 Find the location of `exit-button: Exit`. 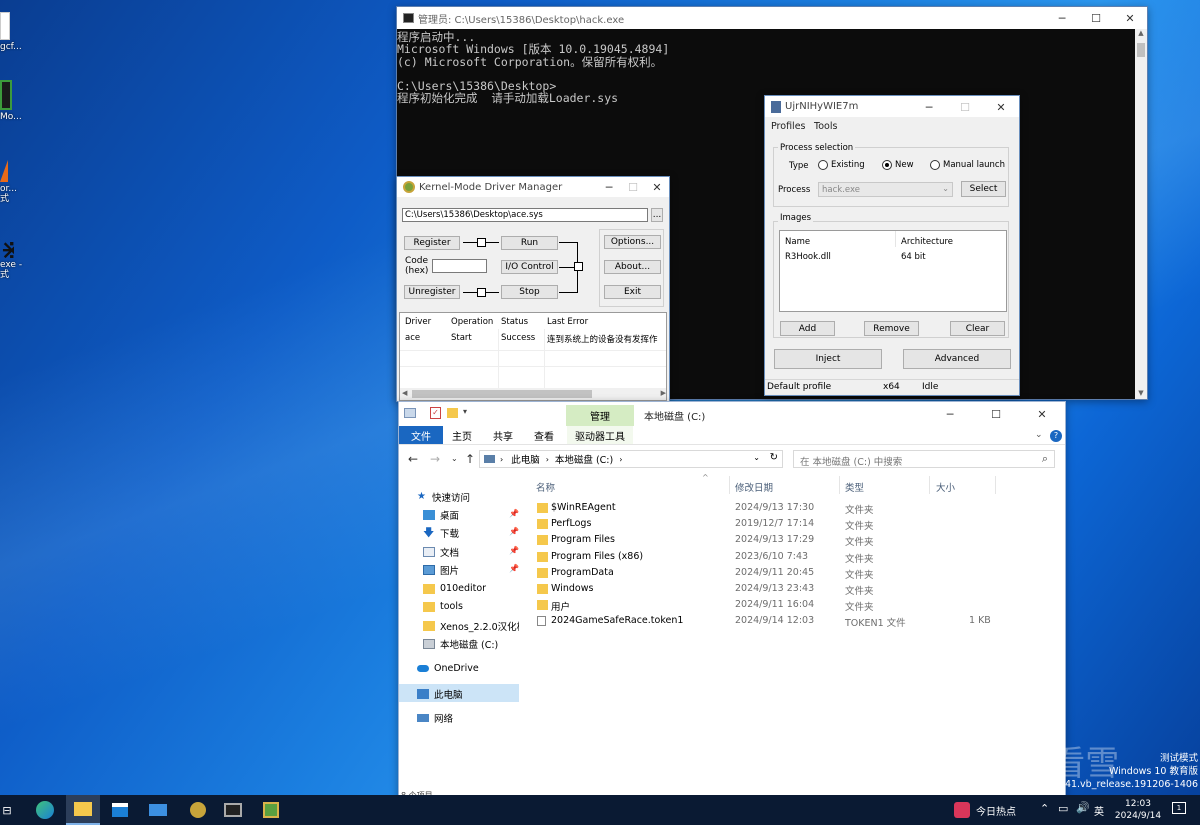

exit-button: Exit is located at coordinates (632, 292).